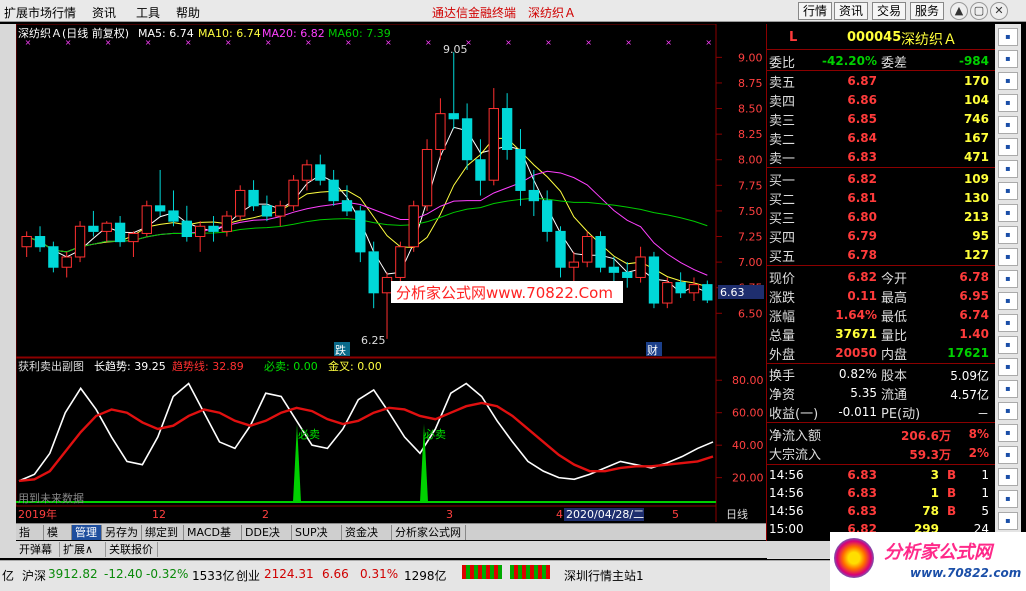  Describe the element at coordinates (1008, 477) in the screenshot. I see `mail-icon: ▪` at that location.